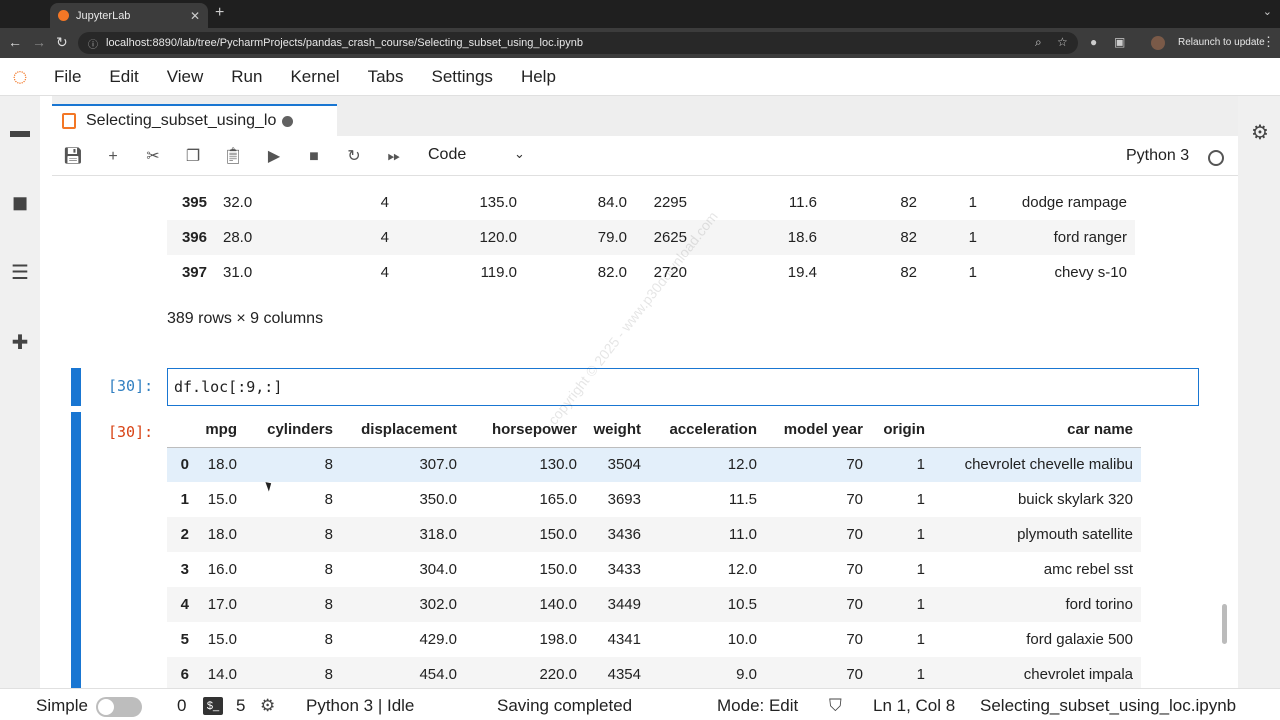 The height and width of the screenshot is (720, 1280). What do you see at coordinates (181, 706) in the screenshot?
I see `kernel-count: 0` at bounding box center [181, 706].